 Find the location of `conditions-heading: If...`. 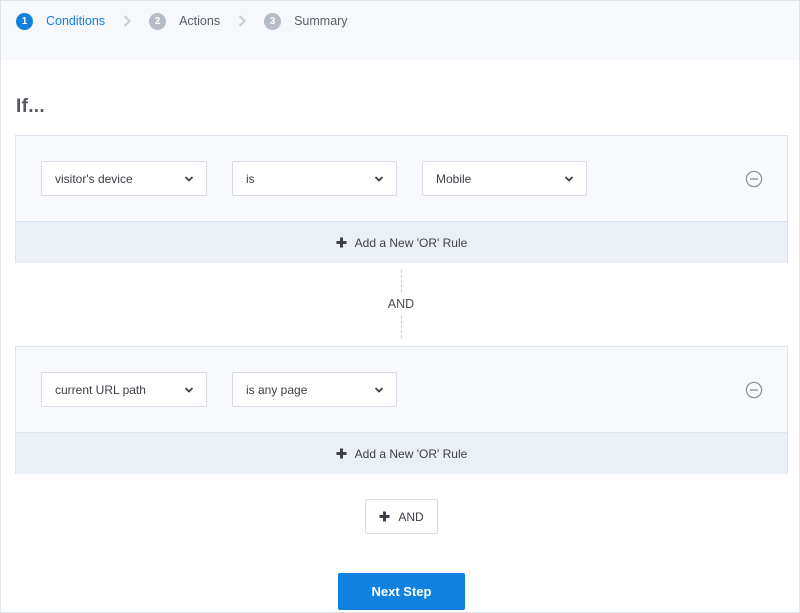

conditions-heading: If... is located at coordinates (30, 106).